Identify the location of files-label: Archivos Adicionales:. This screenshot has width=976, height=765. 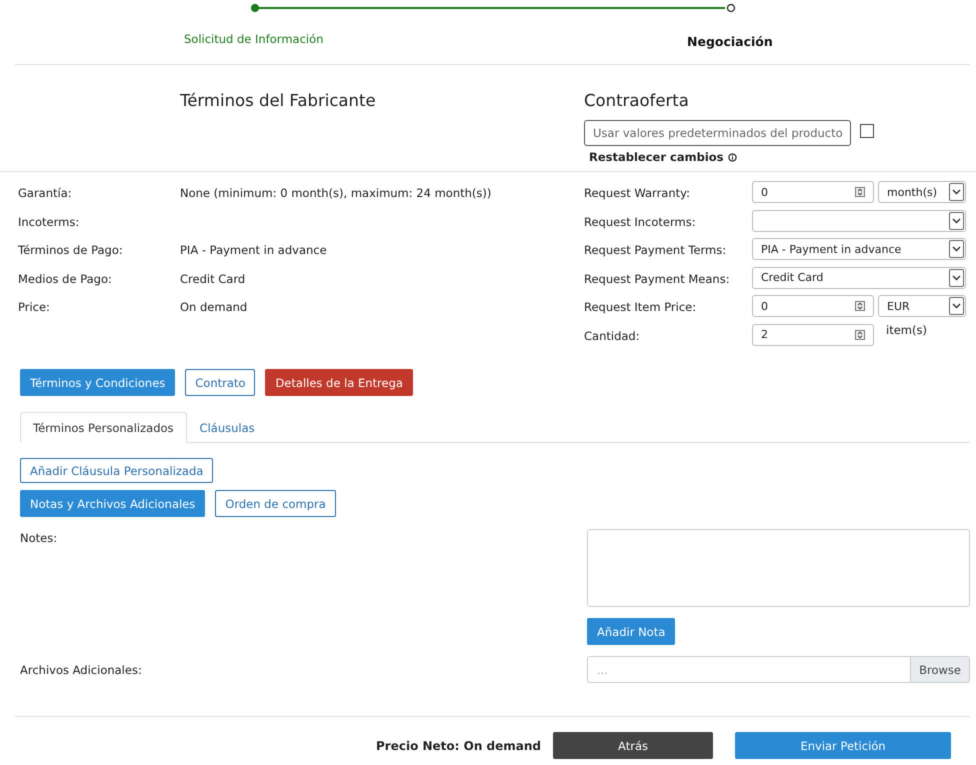
(81, 669).